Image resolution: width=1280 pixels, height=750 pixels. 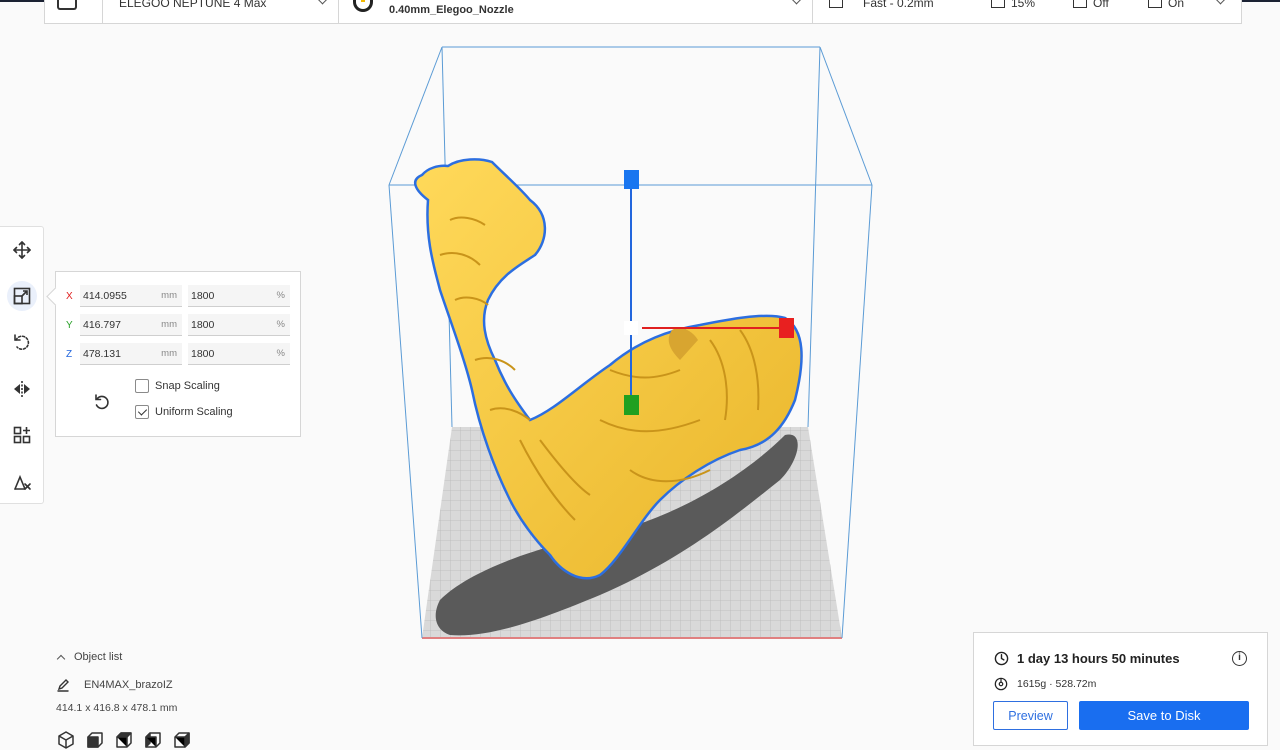 What do you see at coordinates (836, 4) in the screenshot?
I see `profile-icon` at bounding box center [836, 4].